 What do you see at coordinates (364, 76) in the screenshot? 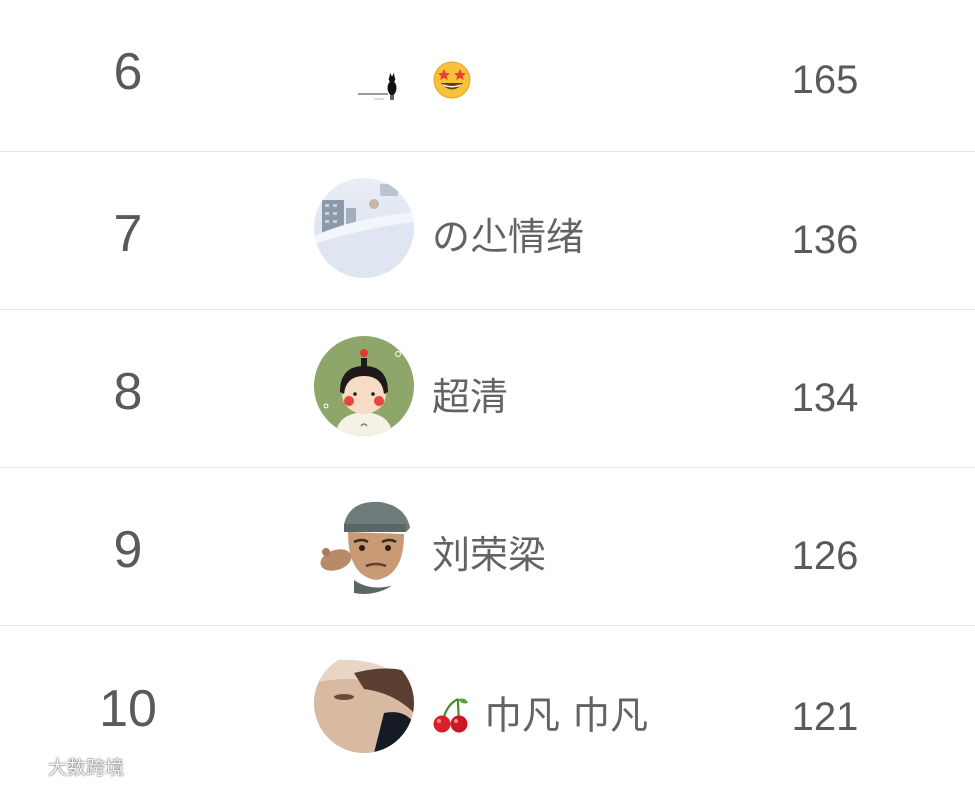
I see `cat-silhouette-avatar` at bounding box center [364, 76].